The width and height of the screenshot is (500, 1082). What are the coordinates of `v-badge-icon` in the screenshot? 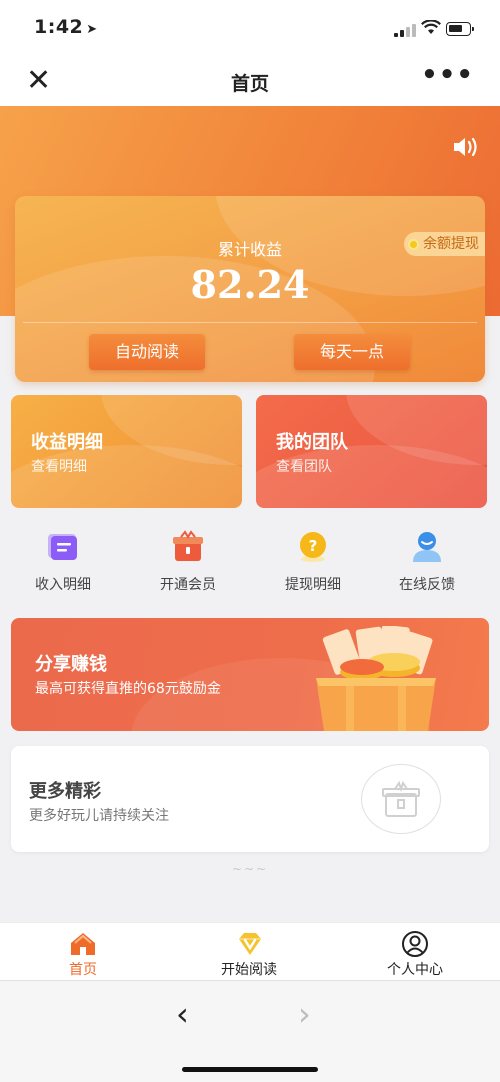 It's located at (249, 944).